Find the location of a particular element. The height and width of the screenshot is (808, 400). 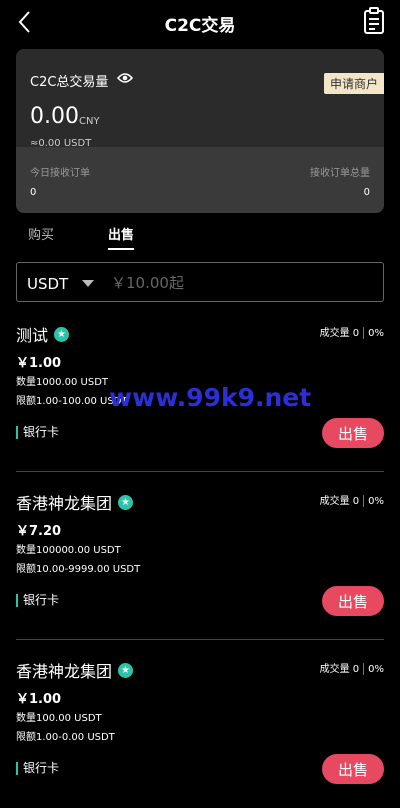

tab-sell-label: 出售 is located at coordinates (121, 235).